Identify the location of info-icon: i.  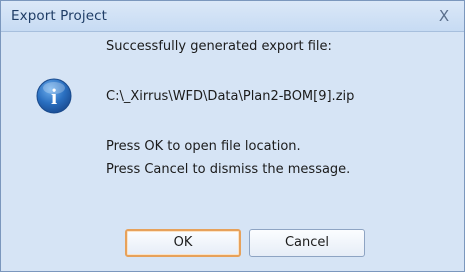
(54, 96).